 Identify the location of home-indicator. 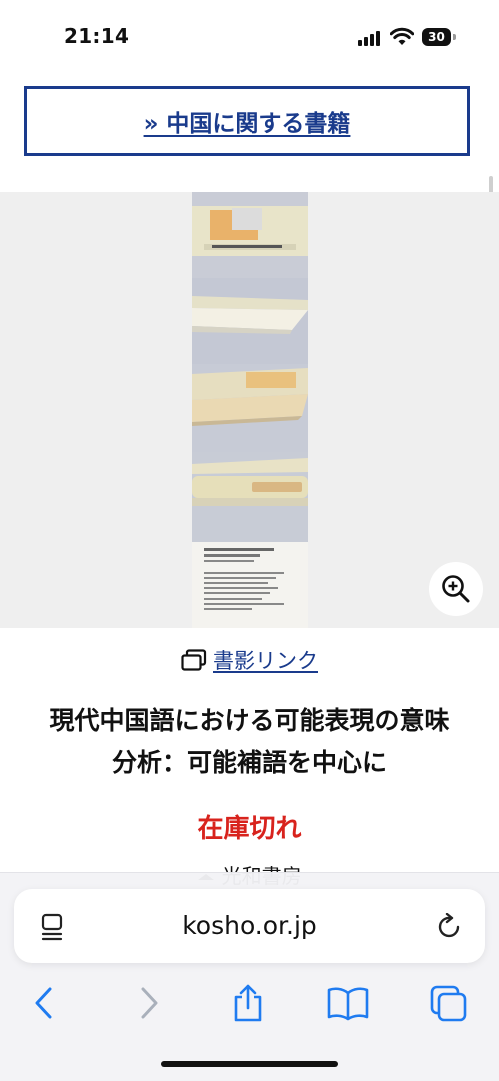
(249, 1064).